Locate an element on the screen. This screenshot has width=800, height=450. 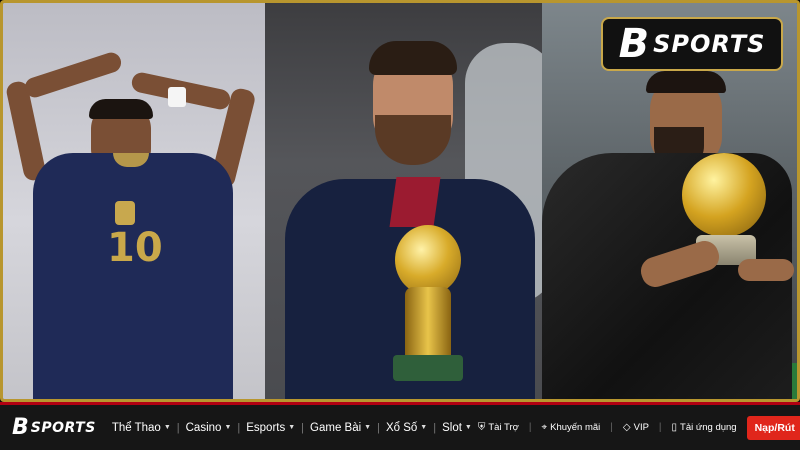
util-vip-link: ◇ VIP is located at coordinates (636, 427).